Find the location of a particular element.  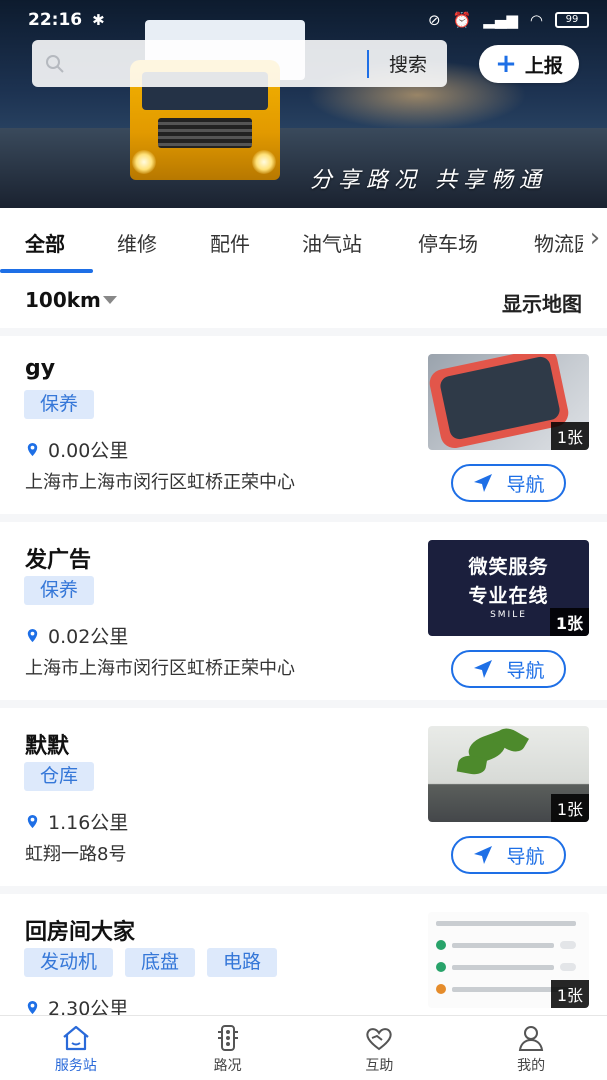

handshake-heart-icon is located at coordinates (379, 1039).